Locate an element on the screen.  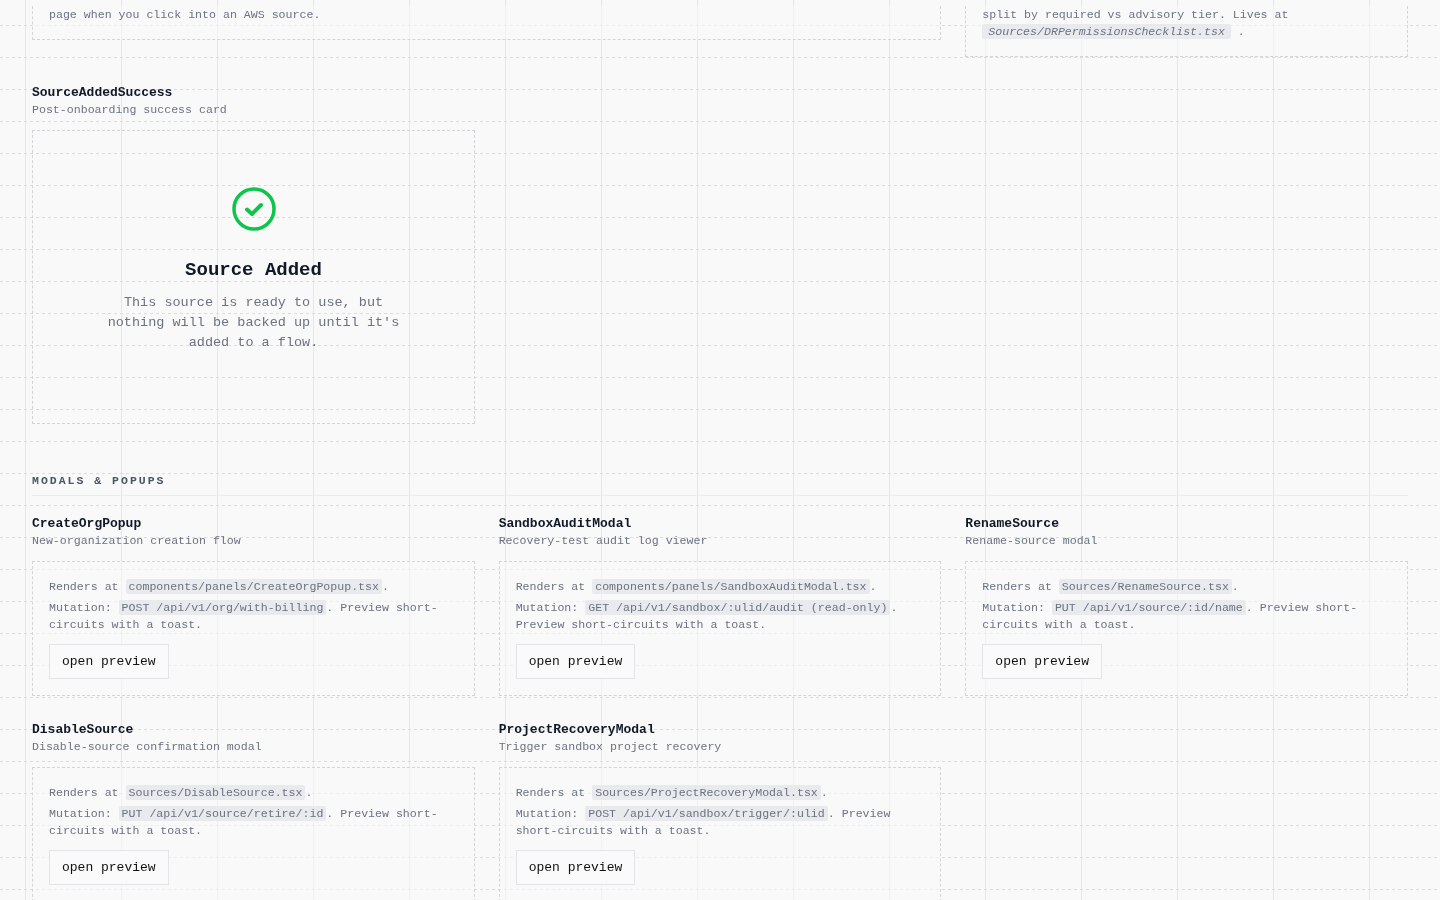
description-text: Mutation: POST /api/v1/sandbox/trigger/:ulid . Preview short-circuits with a toast. is located at coordinates (703, 822).